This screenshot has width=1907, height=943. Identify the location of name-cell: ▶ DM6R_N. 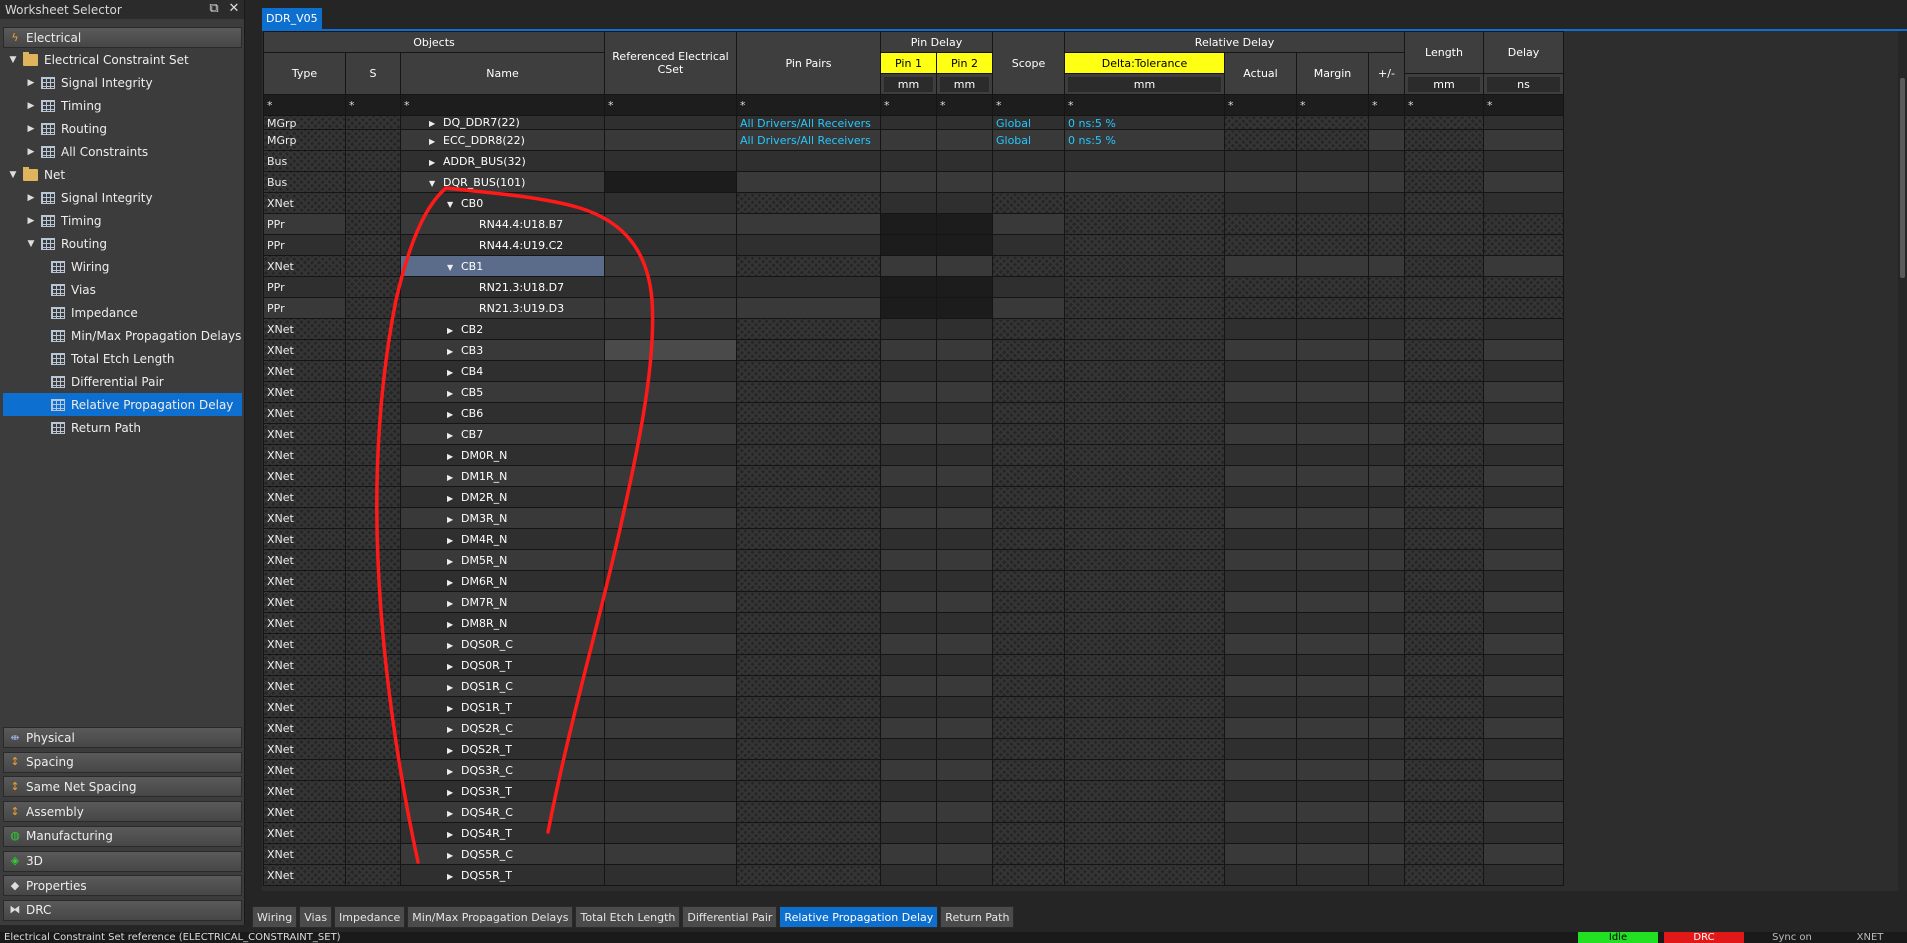
(502, 581).